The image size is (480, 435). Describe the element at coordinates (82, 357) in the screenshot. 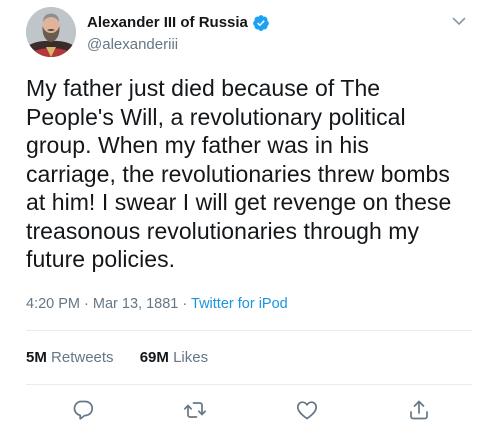

I see `retweets-label: Retweets` at that location.